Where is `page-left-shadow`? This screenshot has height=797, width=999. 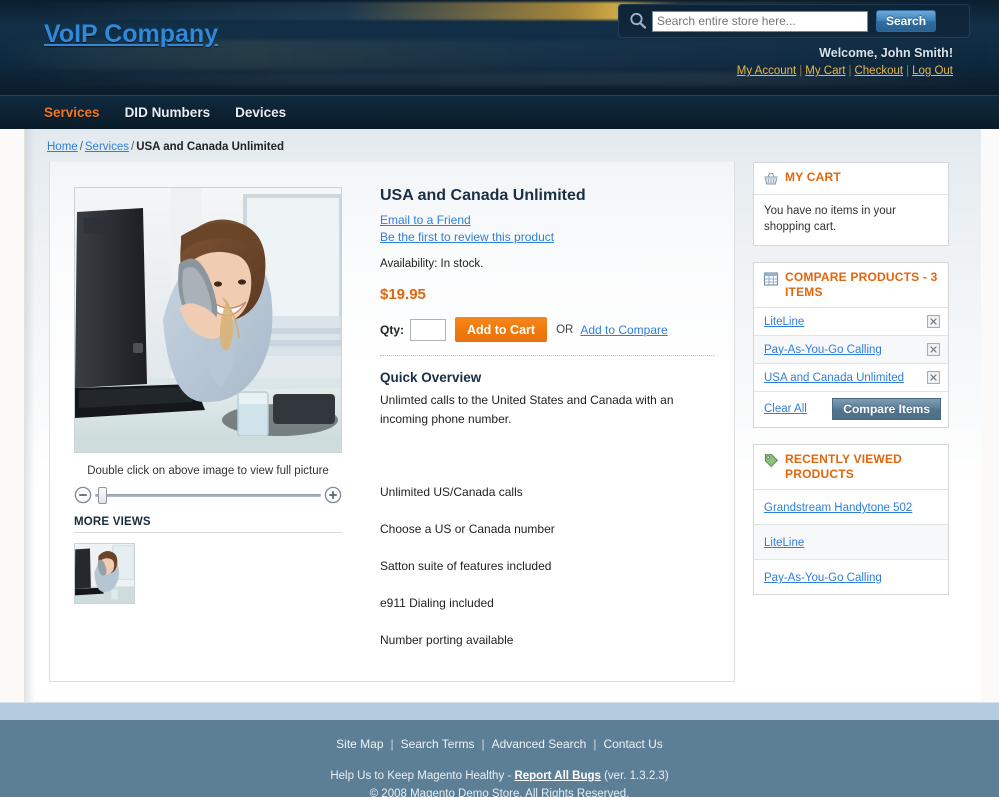
page-left-shadow is located at coordinates (30, 415).